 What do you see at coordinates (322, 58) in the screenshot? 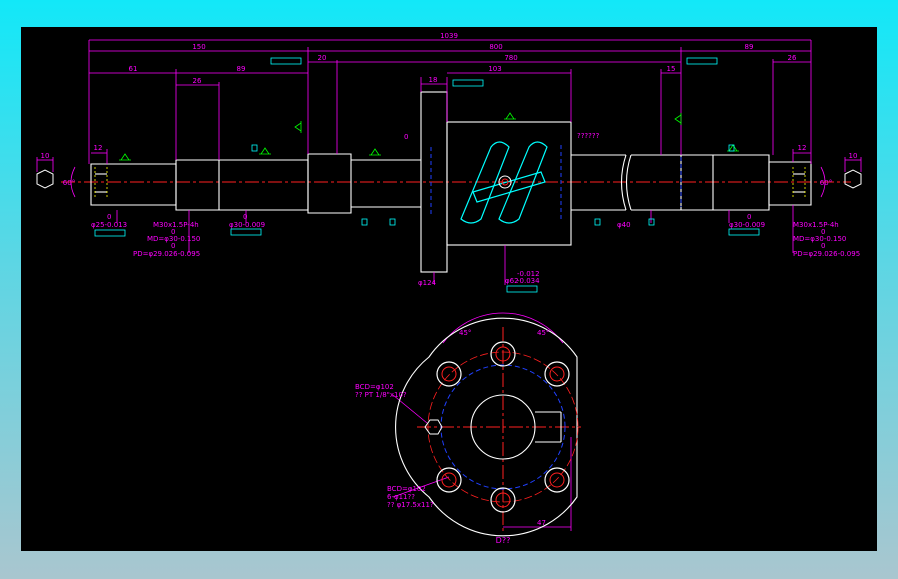
I see `dim-flange-offset: 20` at bounding box center [322, 58].